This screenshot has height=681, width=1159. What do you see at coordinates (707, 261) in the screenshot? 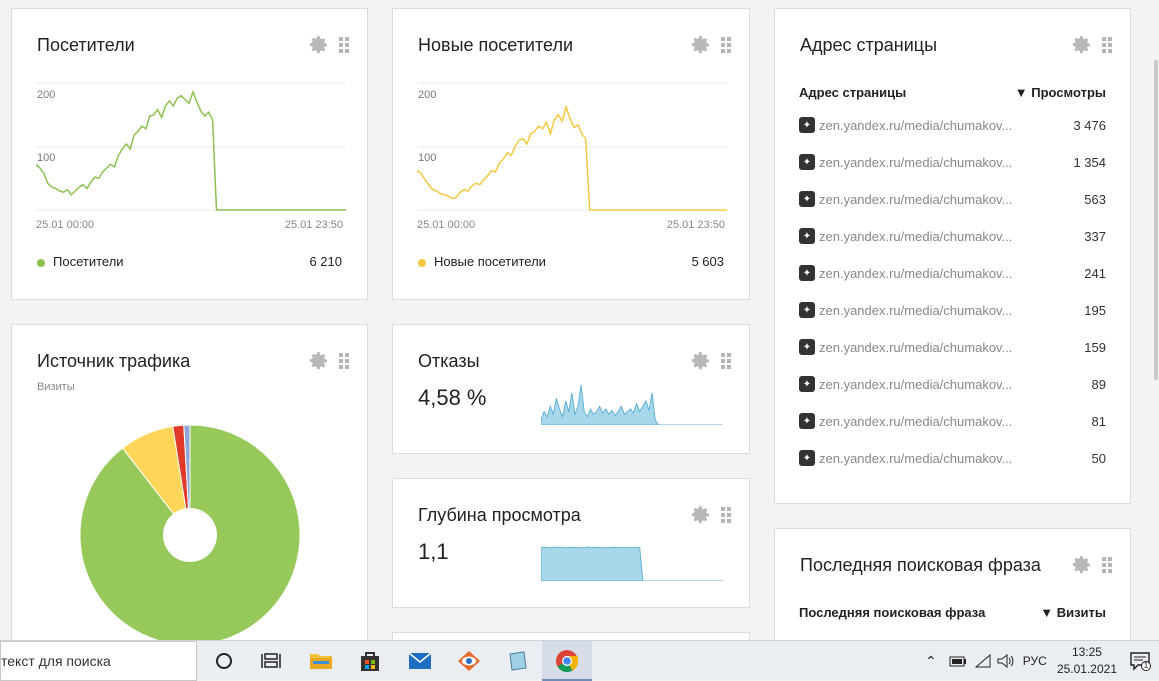
I see `legend-value: 5 603` at bounding box center [707, 261].